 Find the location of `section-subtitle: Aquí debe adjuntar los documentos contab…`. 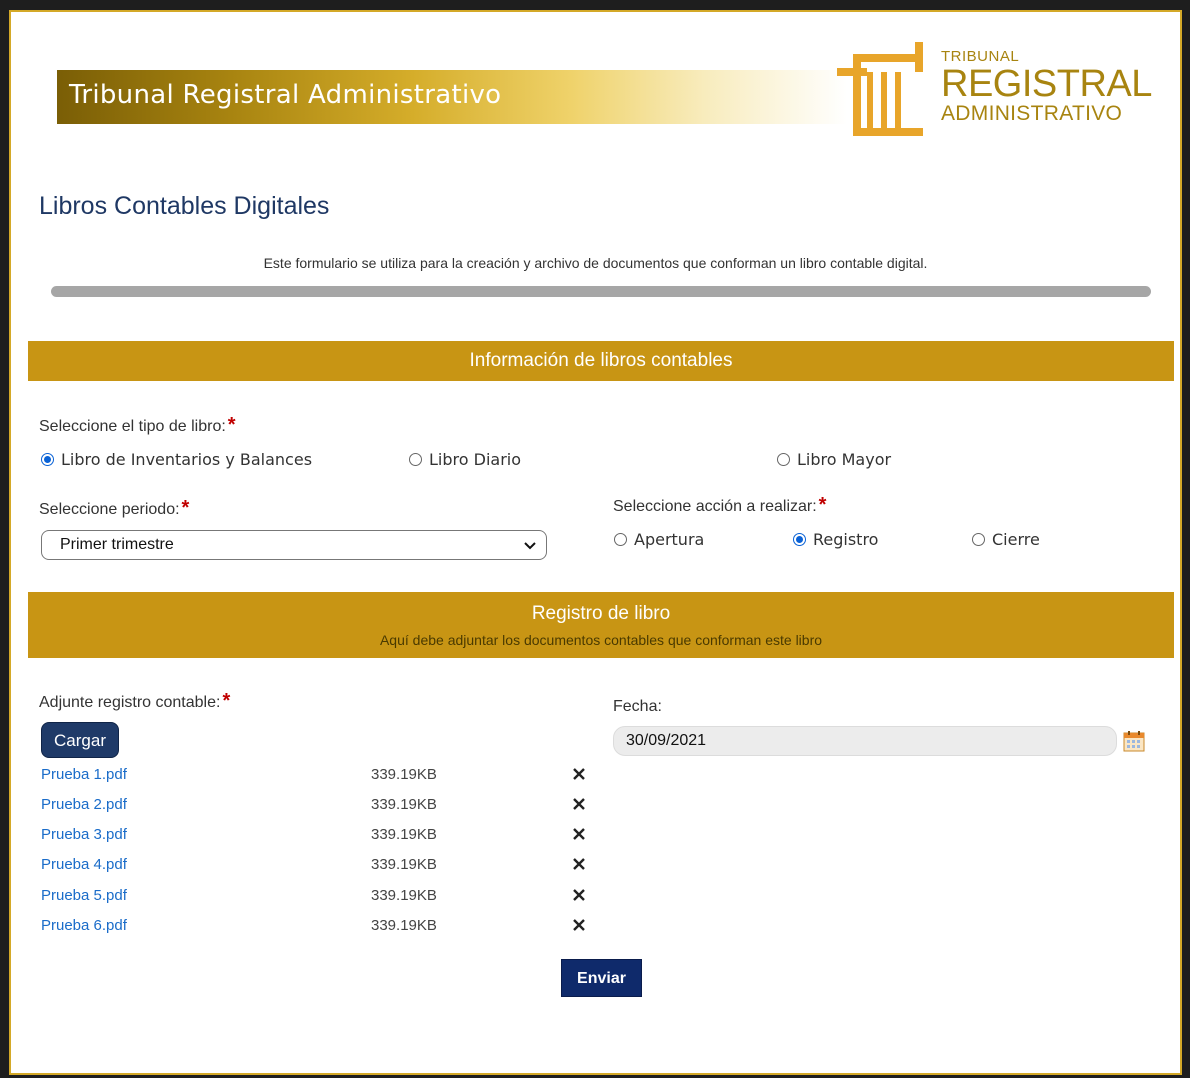

section-subtitle: Aquí debe adjuntar los documentos contab… is located at coordinates (601, 640).